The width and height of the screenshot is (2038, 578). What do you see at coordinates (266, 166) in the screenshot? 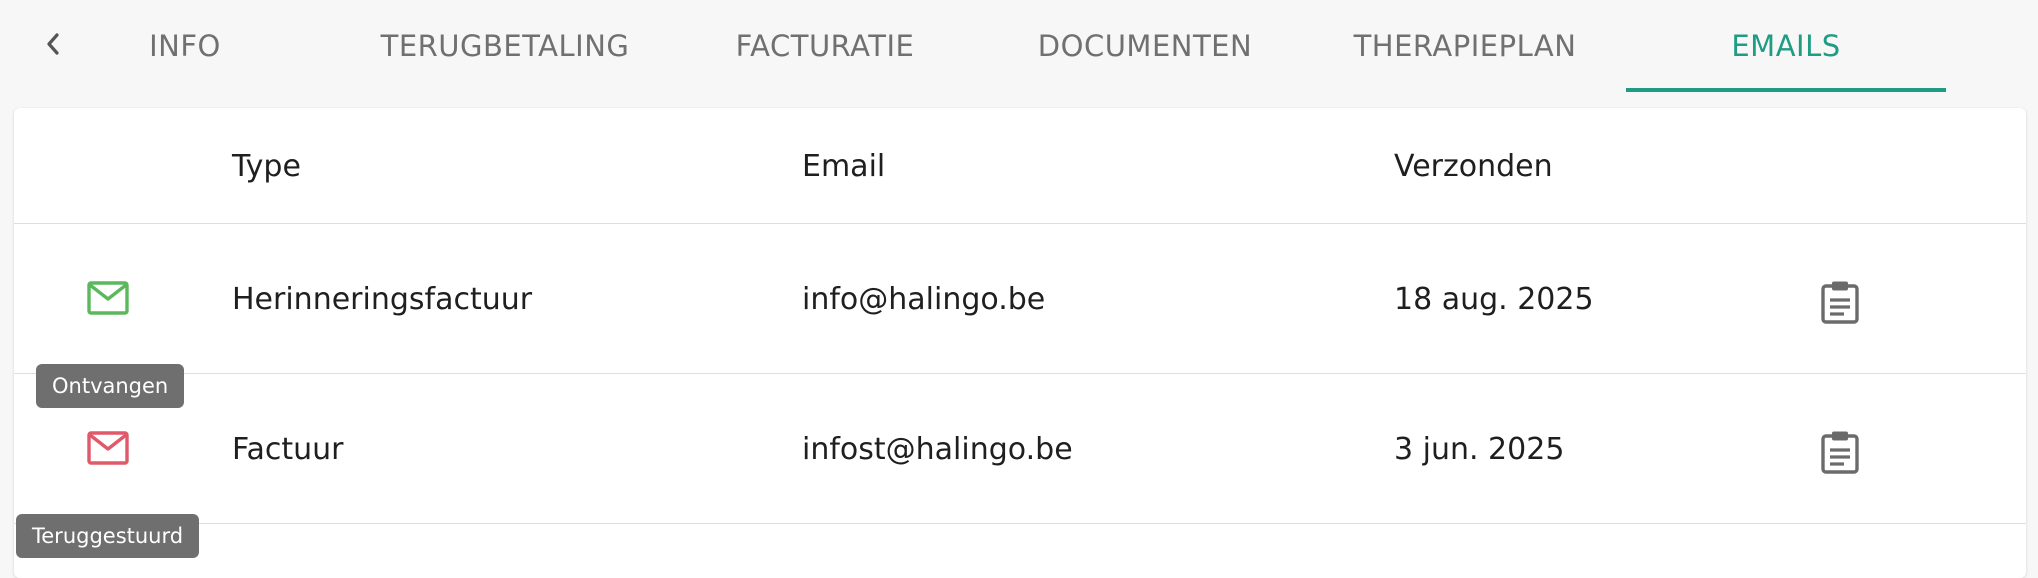
I see `column-header-type: Type` at bounding box center [266, 166].